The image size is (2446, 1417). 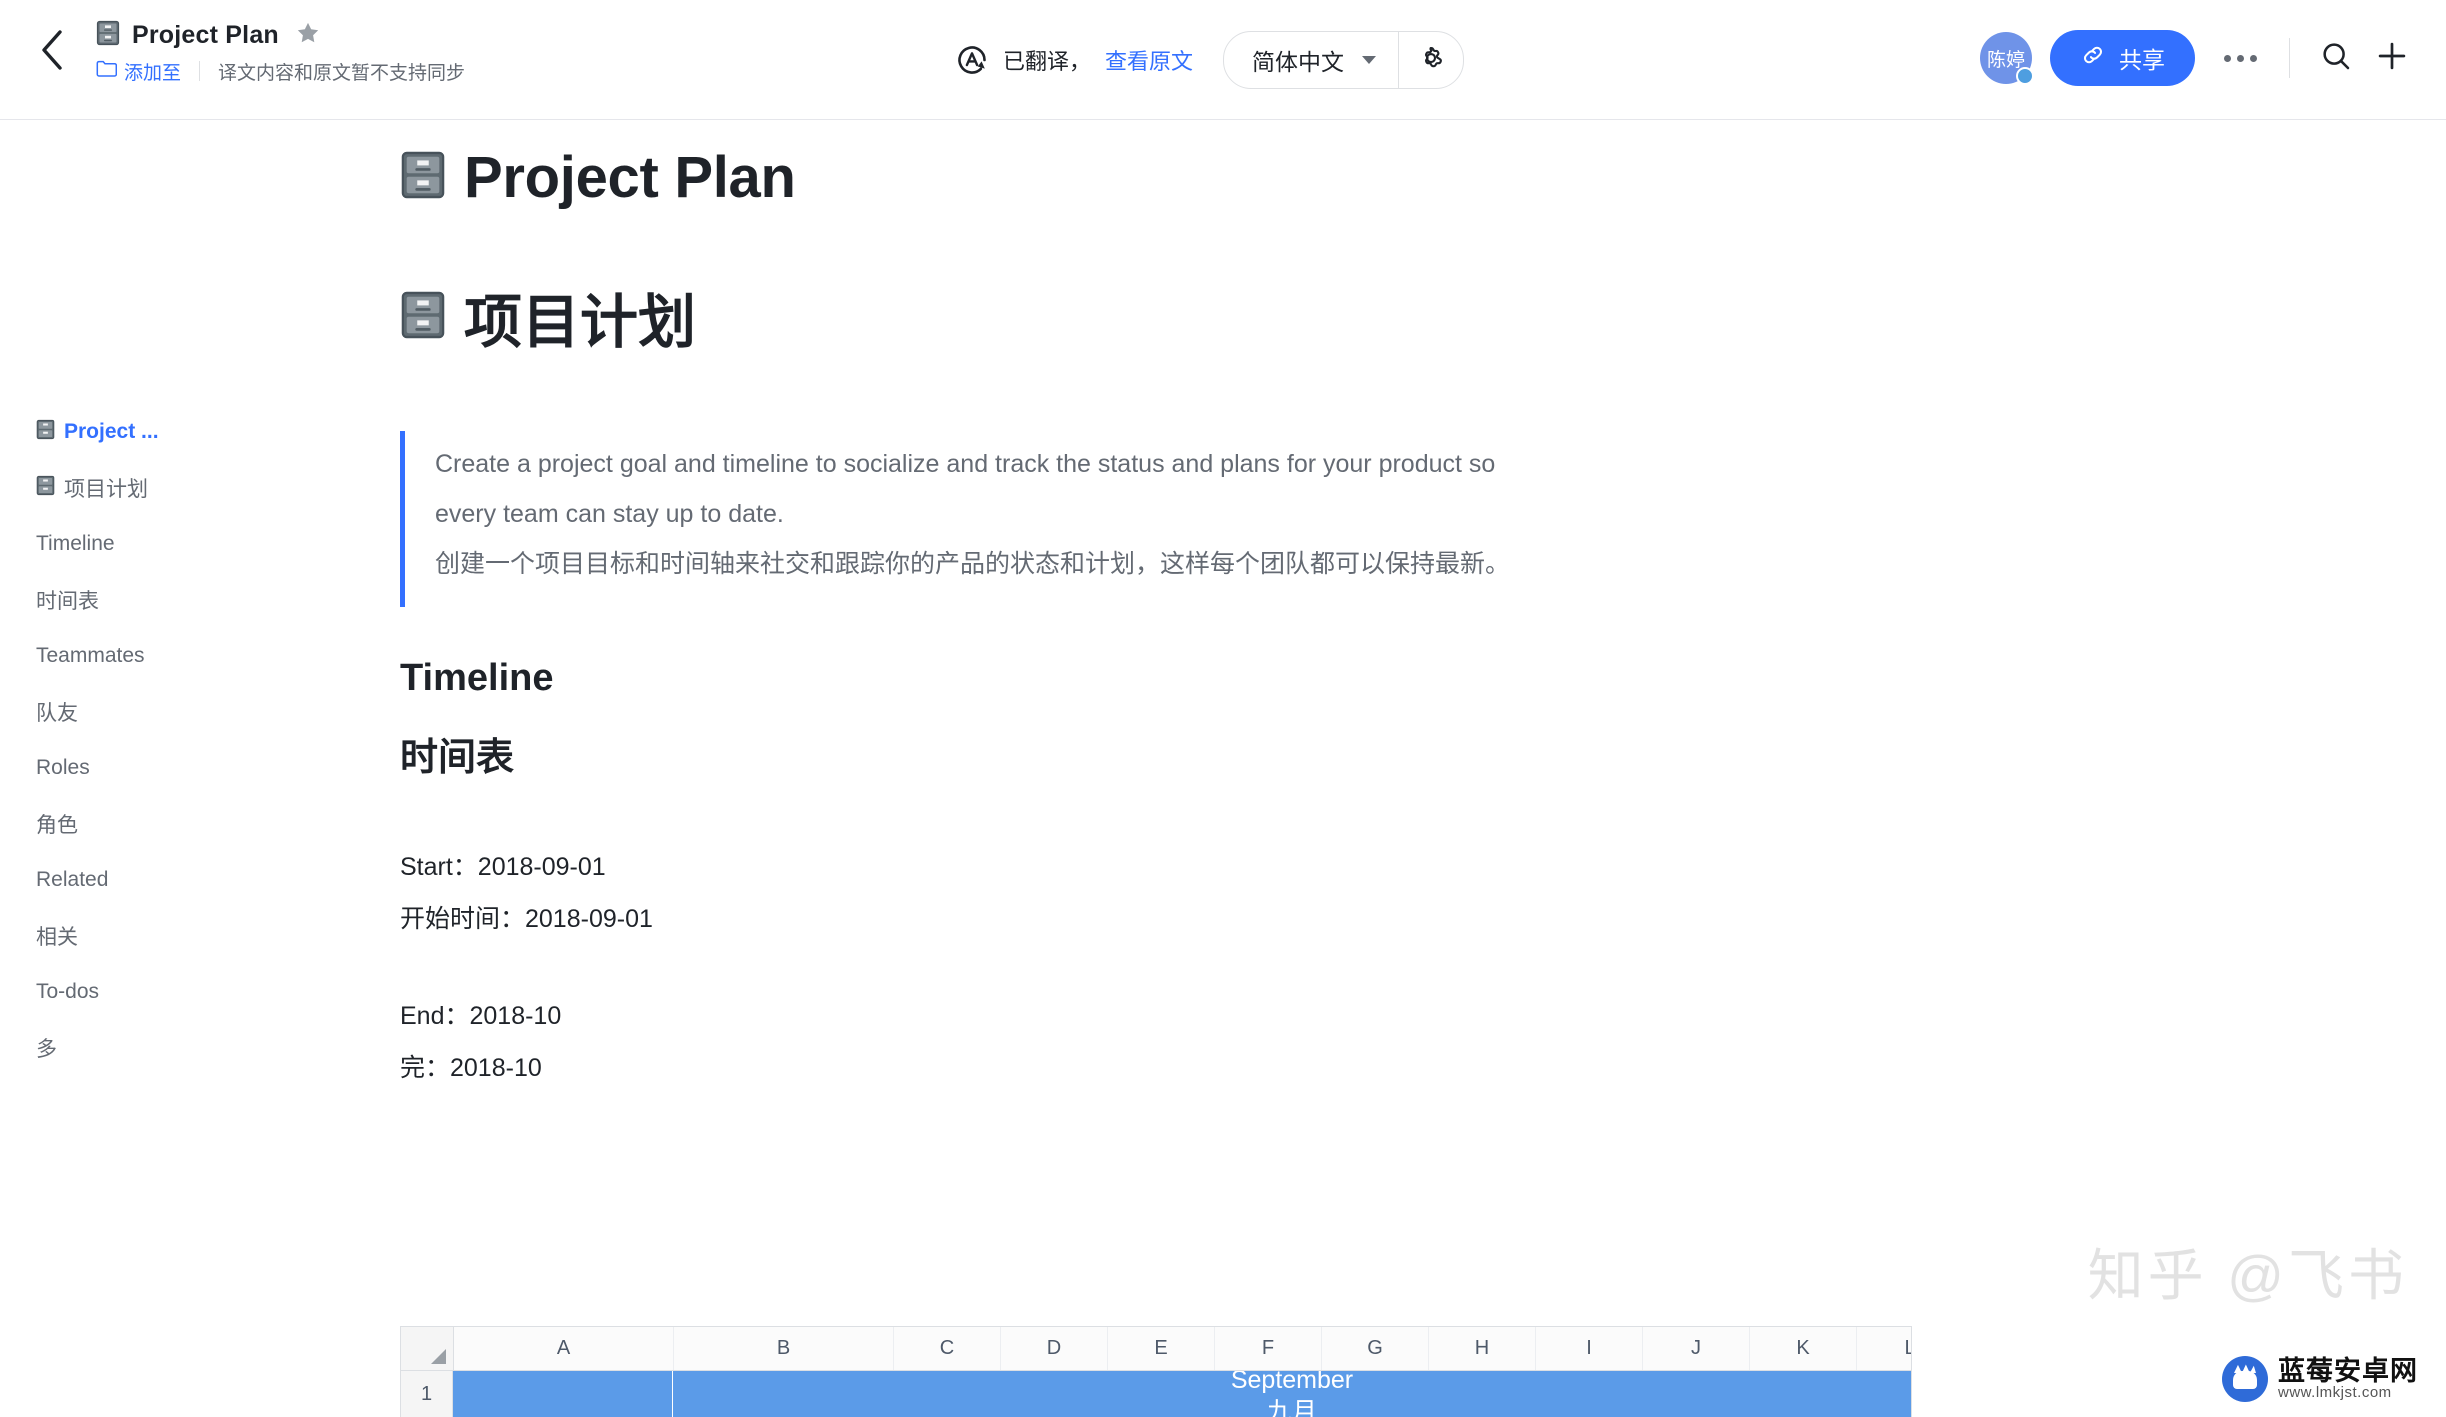 What do you see at coordinates (1291, 1407) in the screenshot?
I see `cell-value-zh: 九月` at bounding box center [1291, 1407].